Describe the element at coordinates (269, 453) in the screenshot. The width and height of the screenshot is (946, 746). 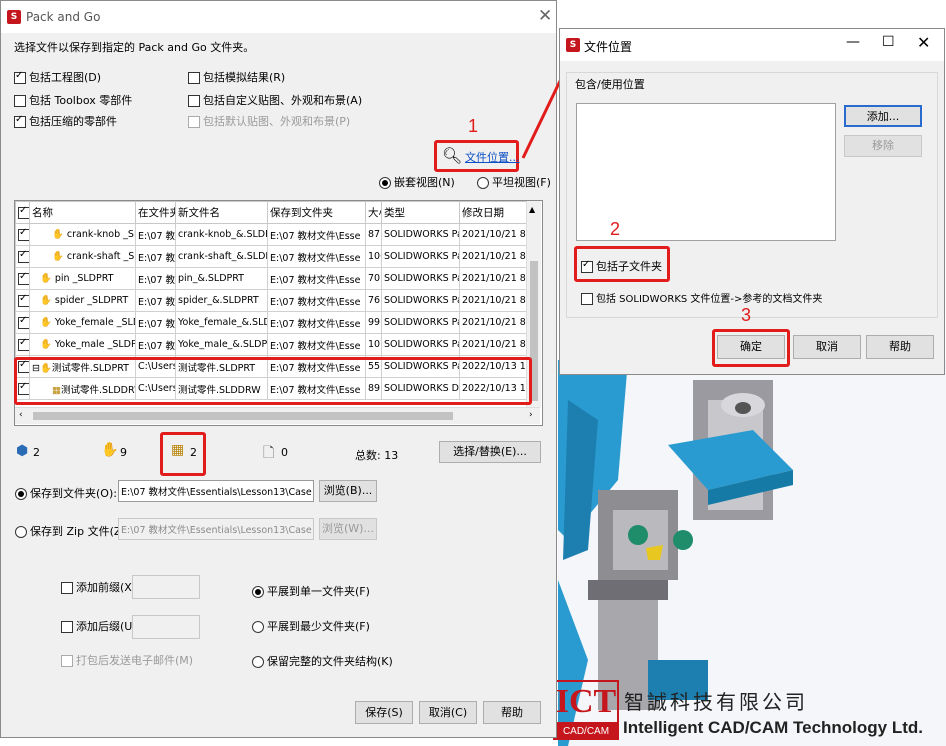
I see `other-file-count-icon: 🗋︎` at that location.